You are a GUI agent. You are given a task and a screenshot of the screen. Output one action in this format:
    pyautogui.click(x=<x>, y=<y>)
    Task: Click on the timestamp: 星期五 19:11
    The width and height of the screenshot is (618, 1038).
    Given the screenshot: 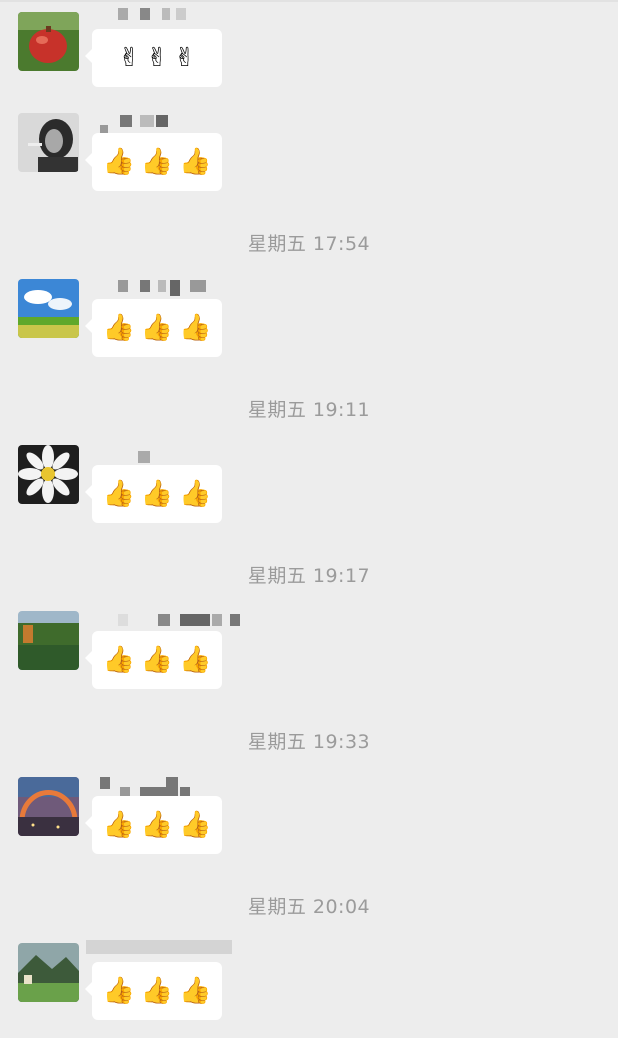 What is the action you would take?
    pyautogui.click(x=309, y=410)
    